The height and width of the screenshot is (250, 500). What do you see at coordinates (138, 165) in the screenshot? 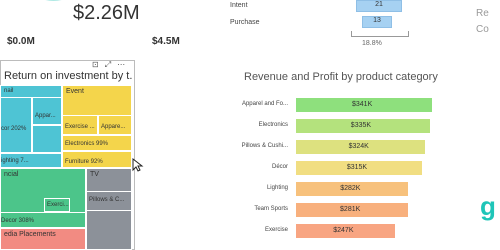
I see `mouse-cursor-icon` at bounding box center [138, 165].